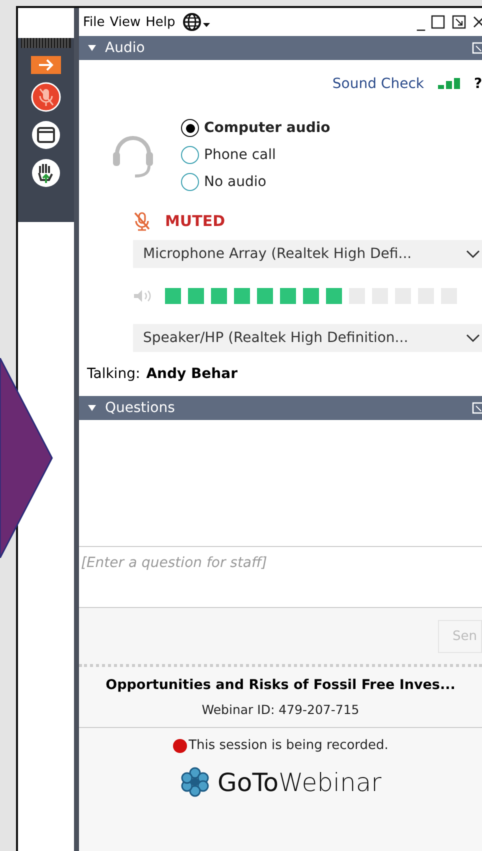 This screenshot has height=851, width=482. I want to click on help-button: ?, so click(478, 84).